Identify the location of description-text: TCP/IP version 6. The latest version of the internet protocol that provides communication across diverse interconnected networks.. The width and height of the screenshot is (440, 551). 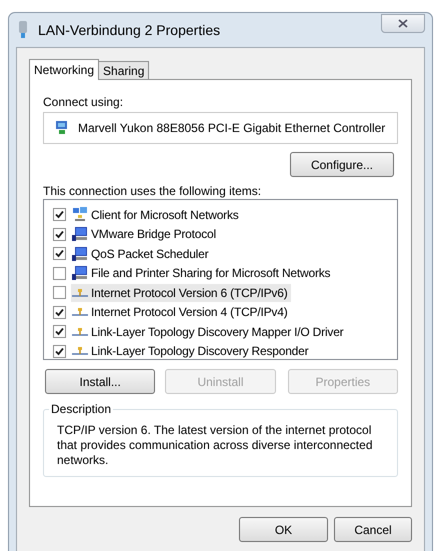
(215, 445).